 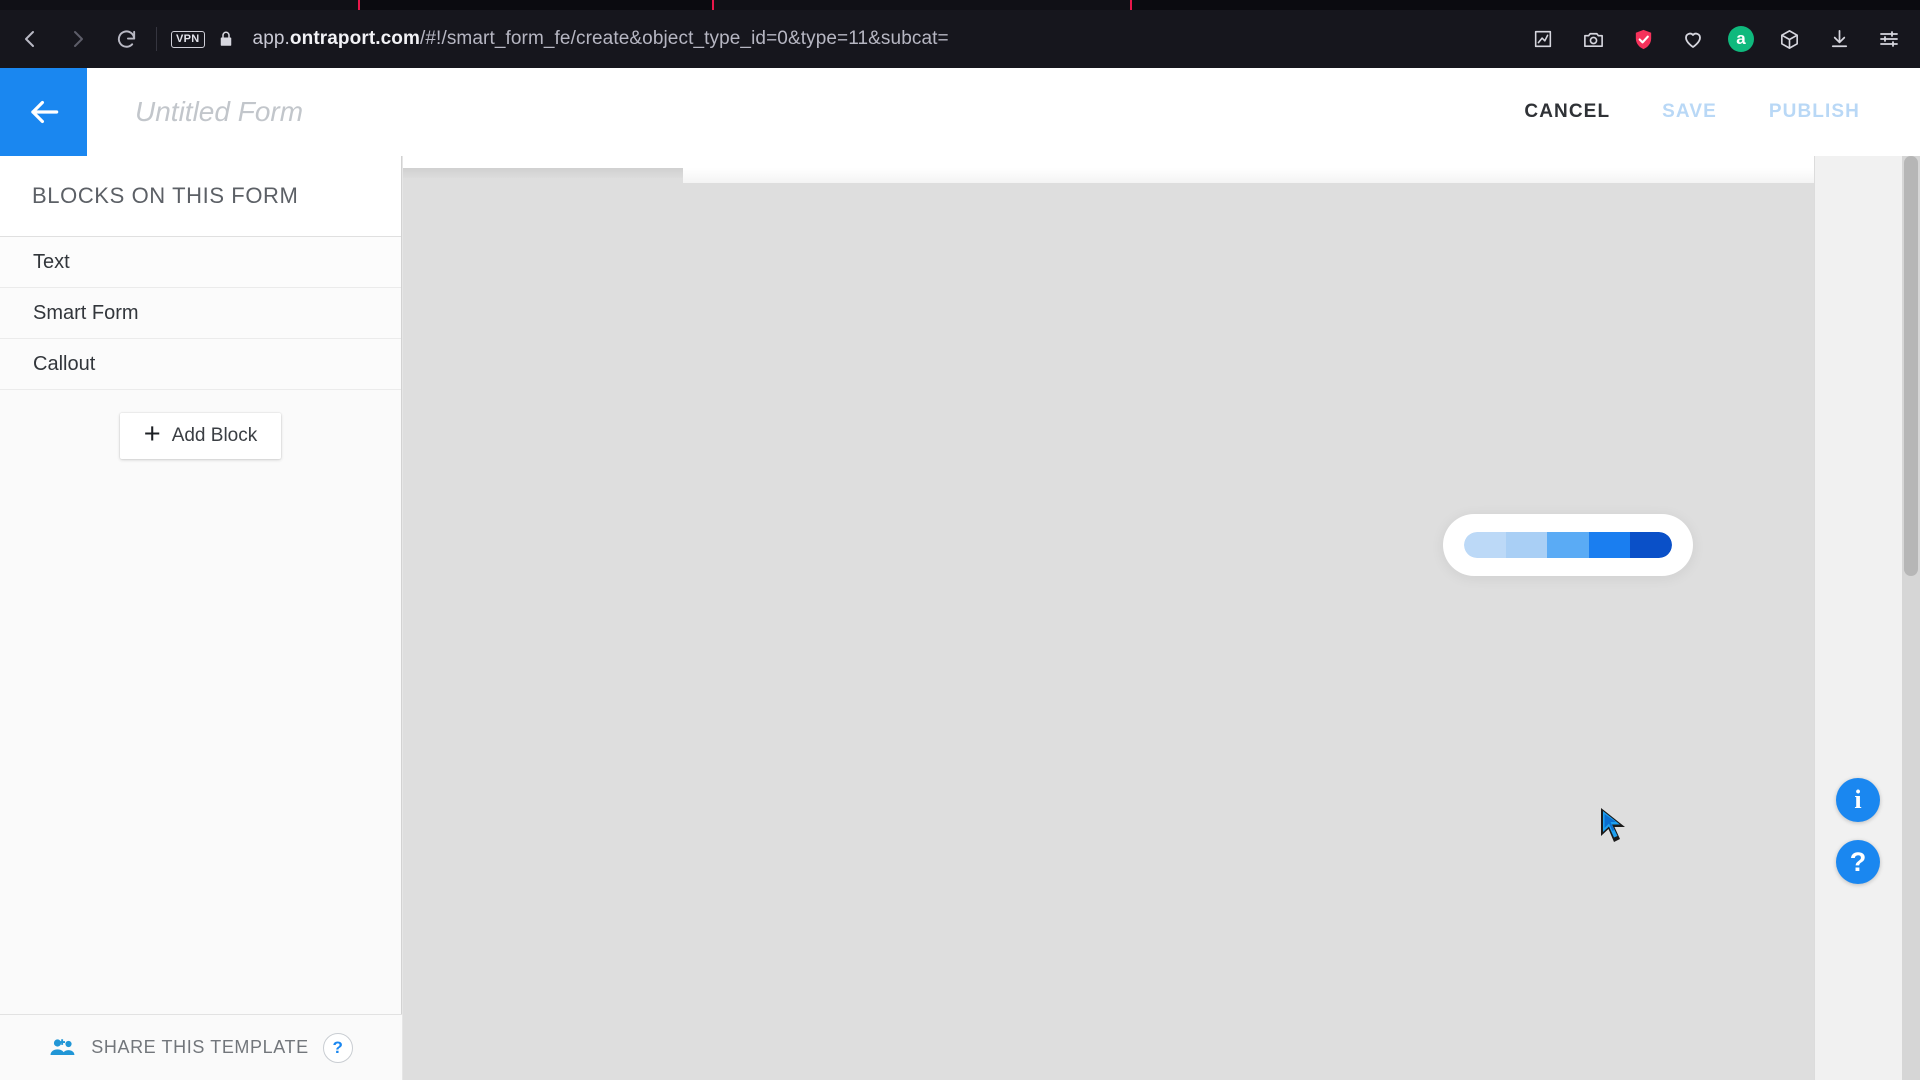 What do you see at coordinates (1889, 39) in the screenshot?
I see `settings-sliders-icon` at bounding box center [1889, 39].